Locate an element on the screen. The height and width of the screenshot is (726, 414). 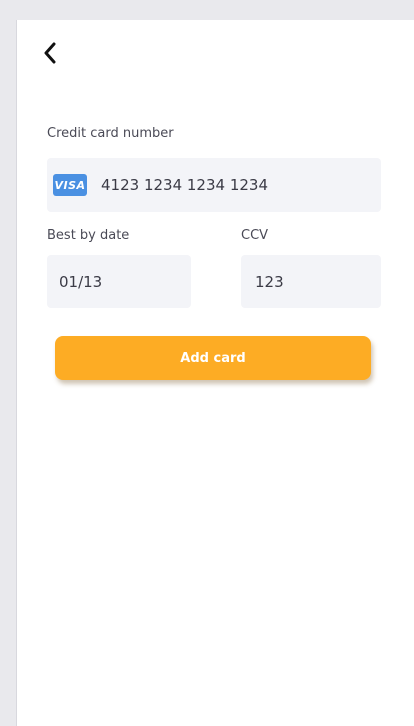
ccv-field is located at coordinates (311, 281).